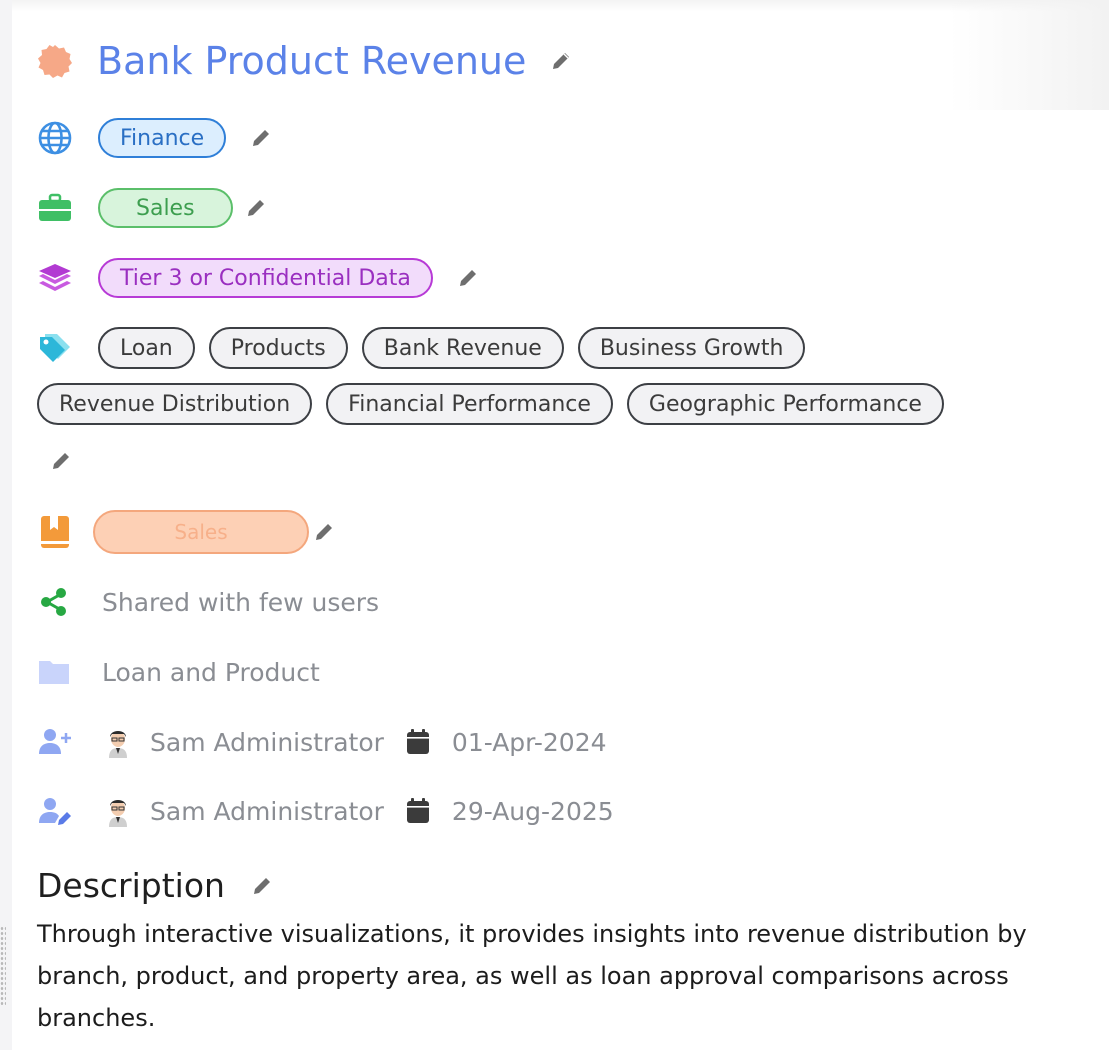 This screenshot has width=1109, height=1050. I want to click on tag-chip: Loan, so click(146, 348).